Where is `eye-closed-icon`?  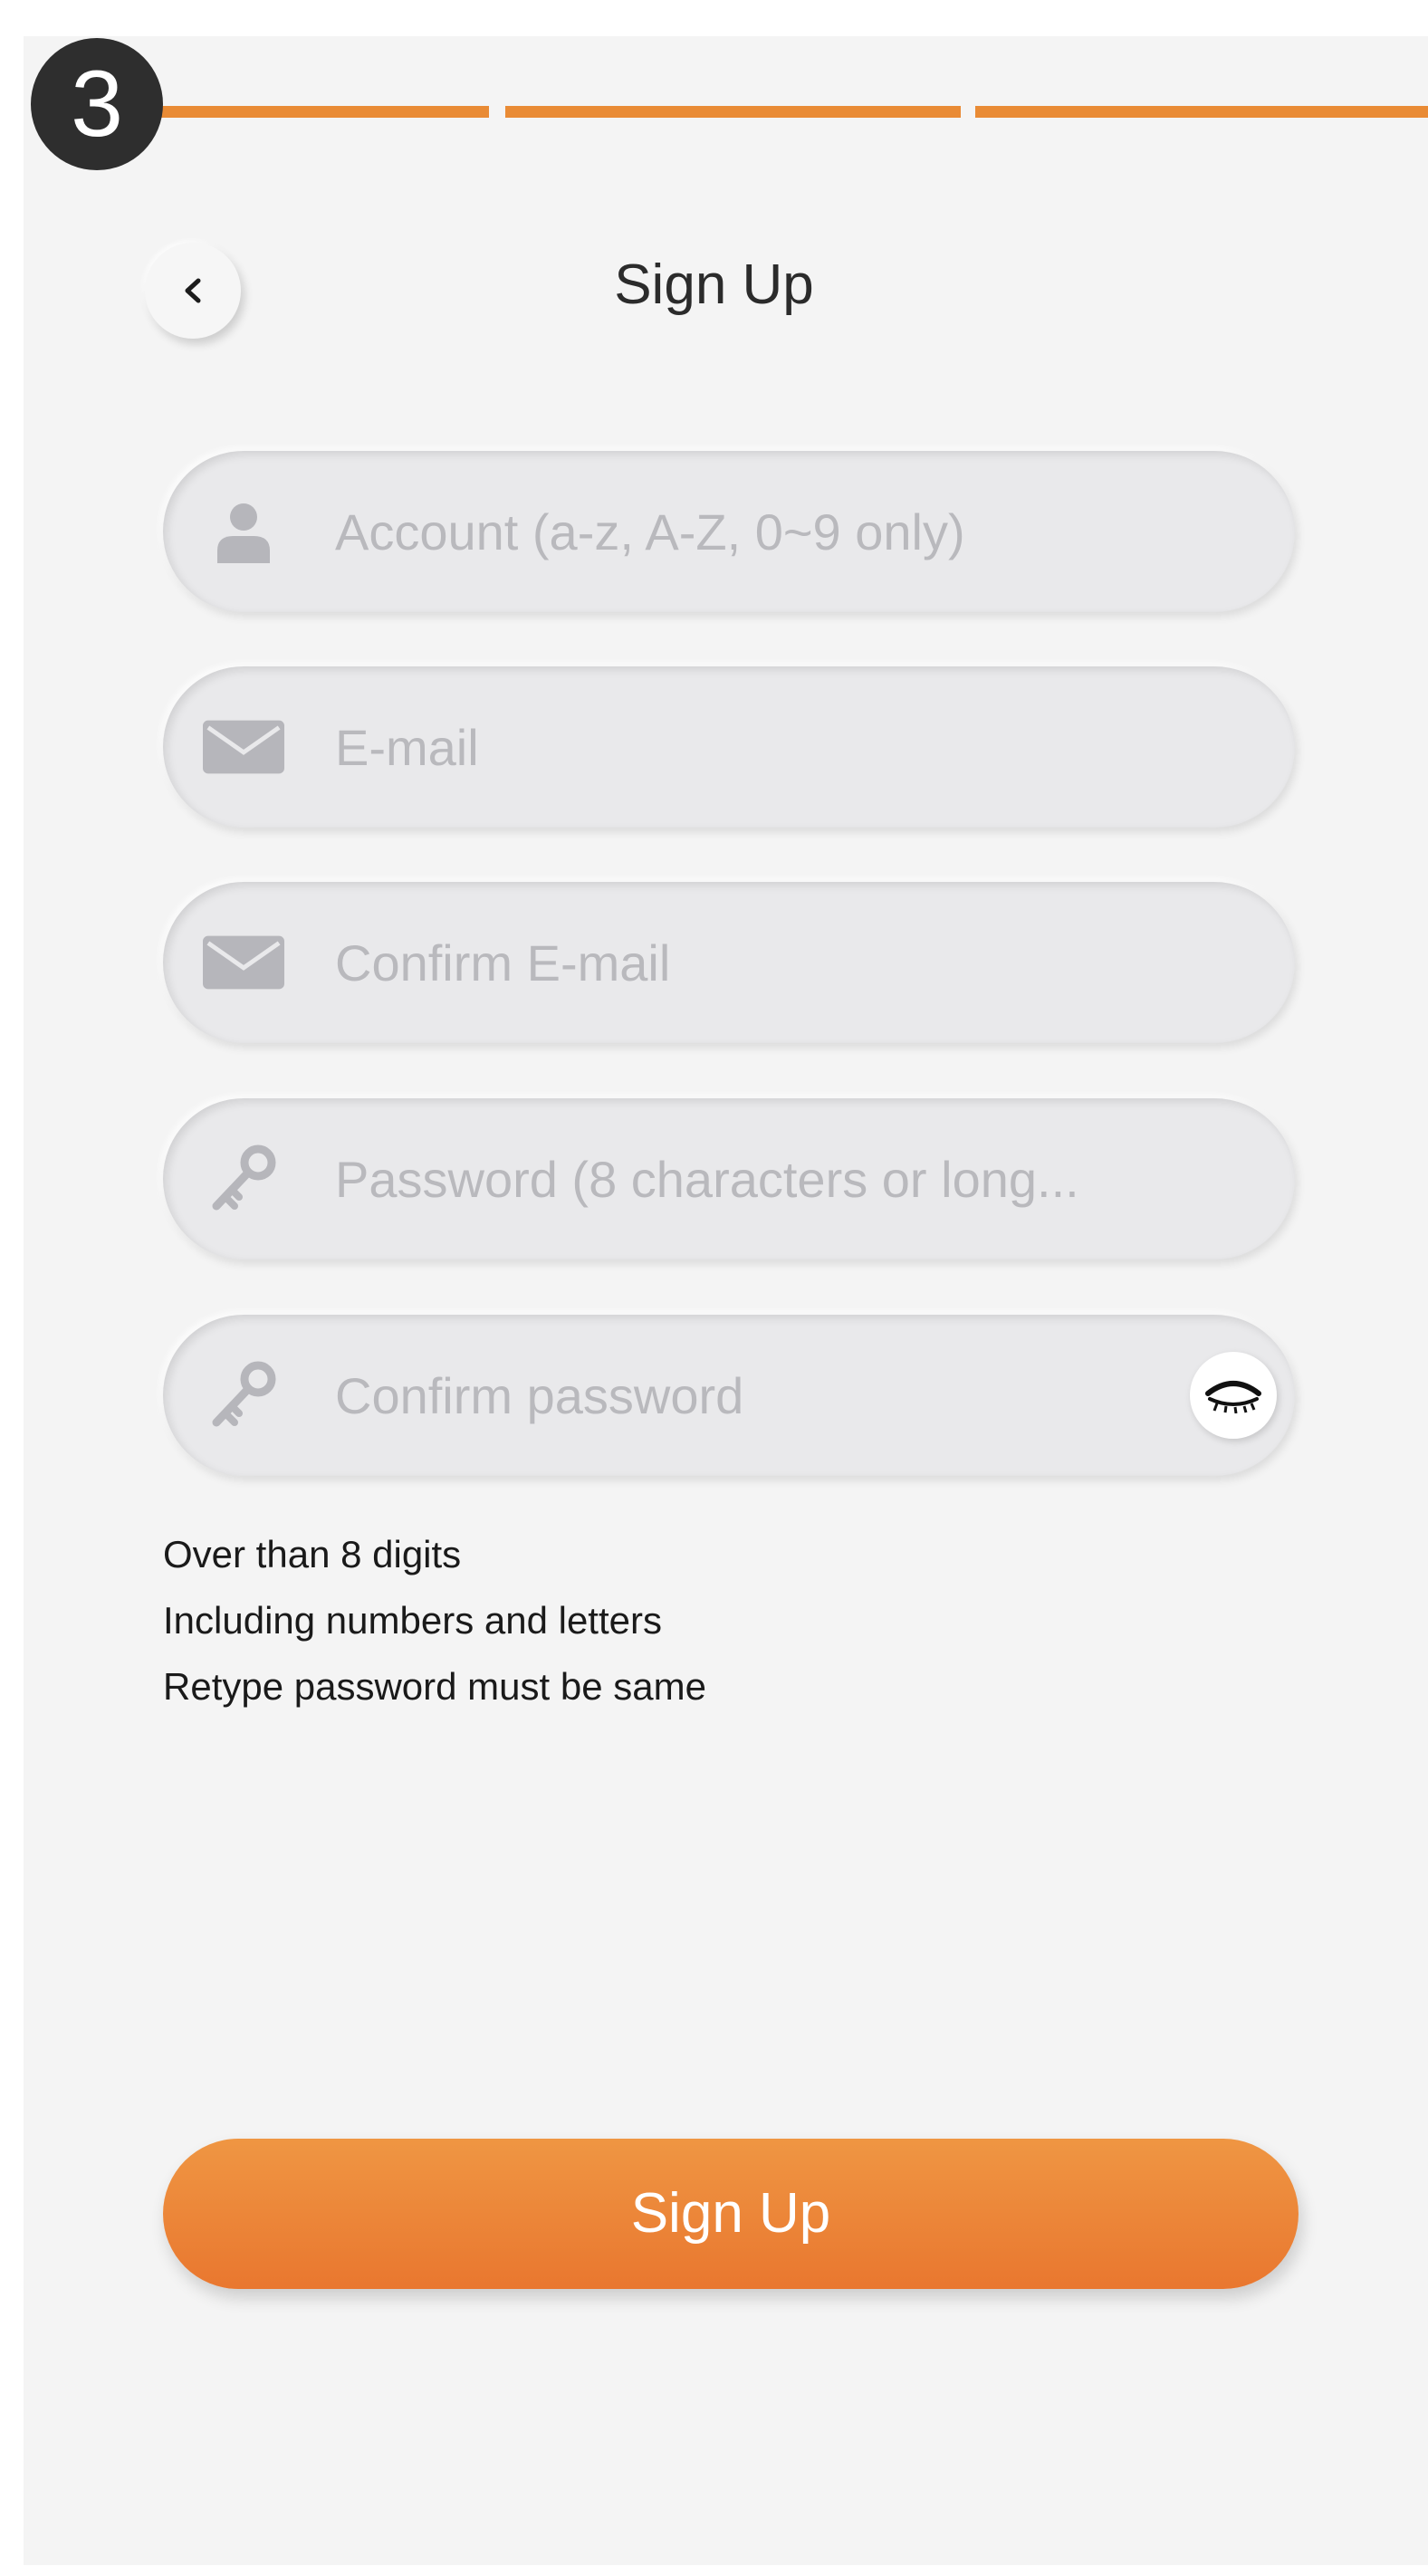 eye-closed-icon is located at coordinates (1233, 1397).